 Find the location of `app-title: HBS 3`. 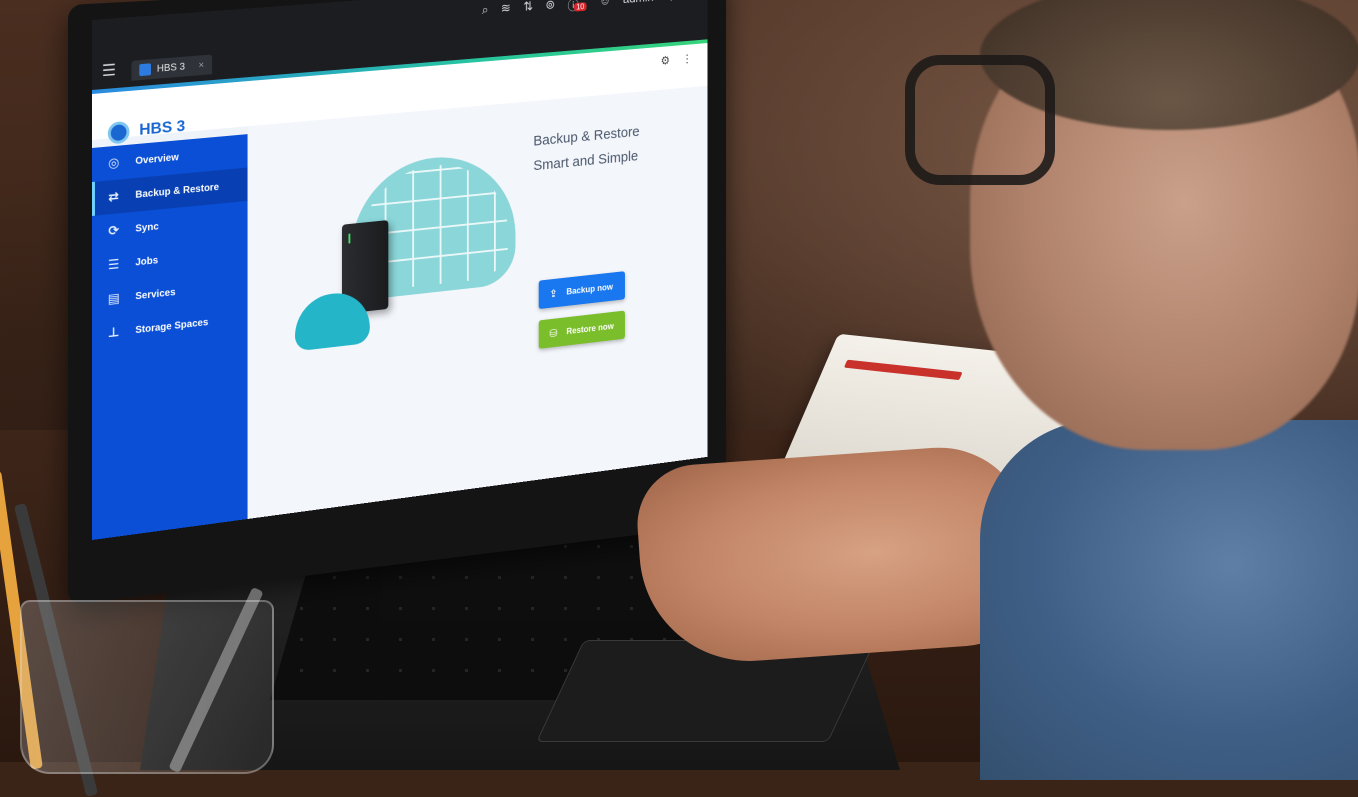

app-title: HBS 3 is located at coordinates (162, 128).